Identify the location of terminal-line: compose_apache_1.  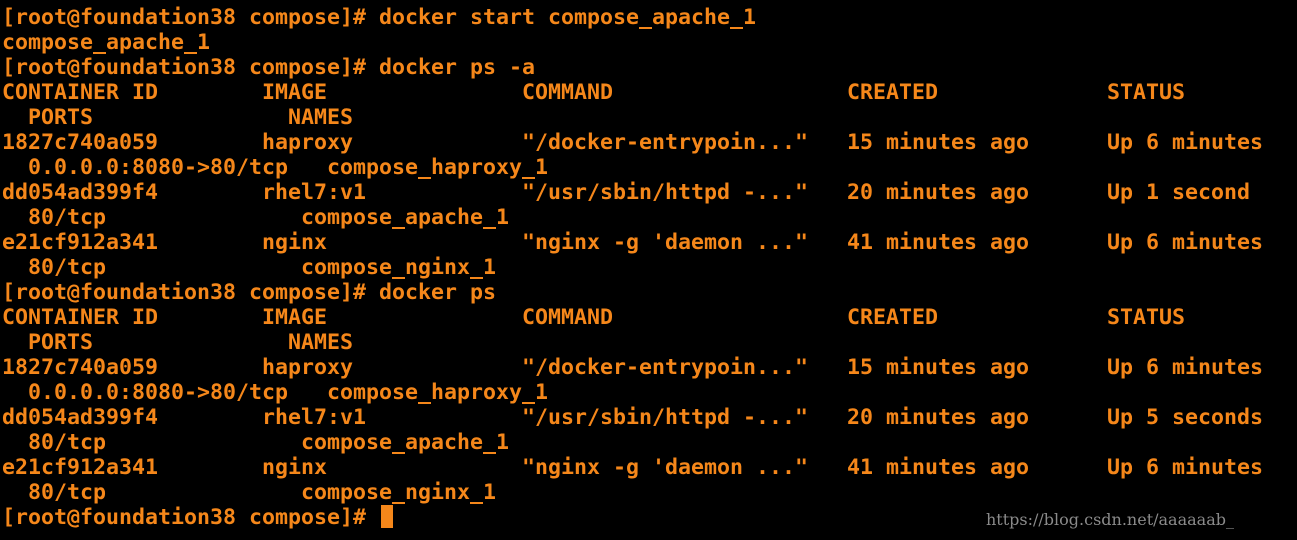
(106, 42).